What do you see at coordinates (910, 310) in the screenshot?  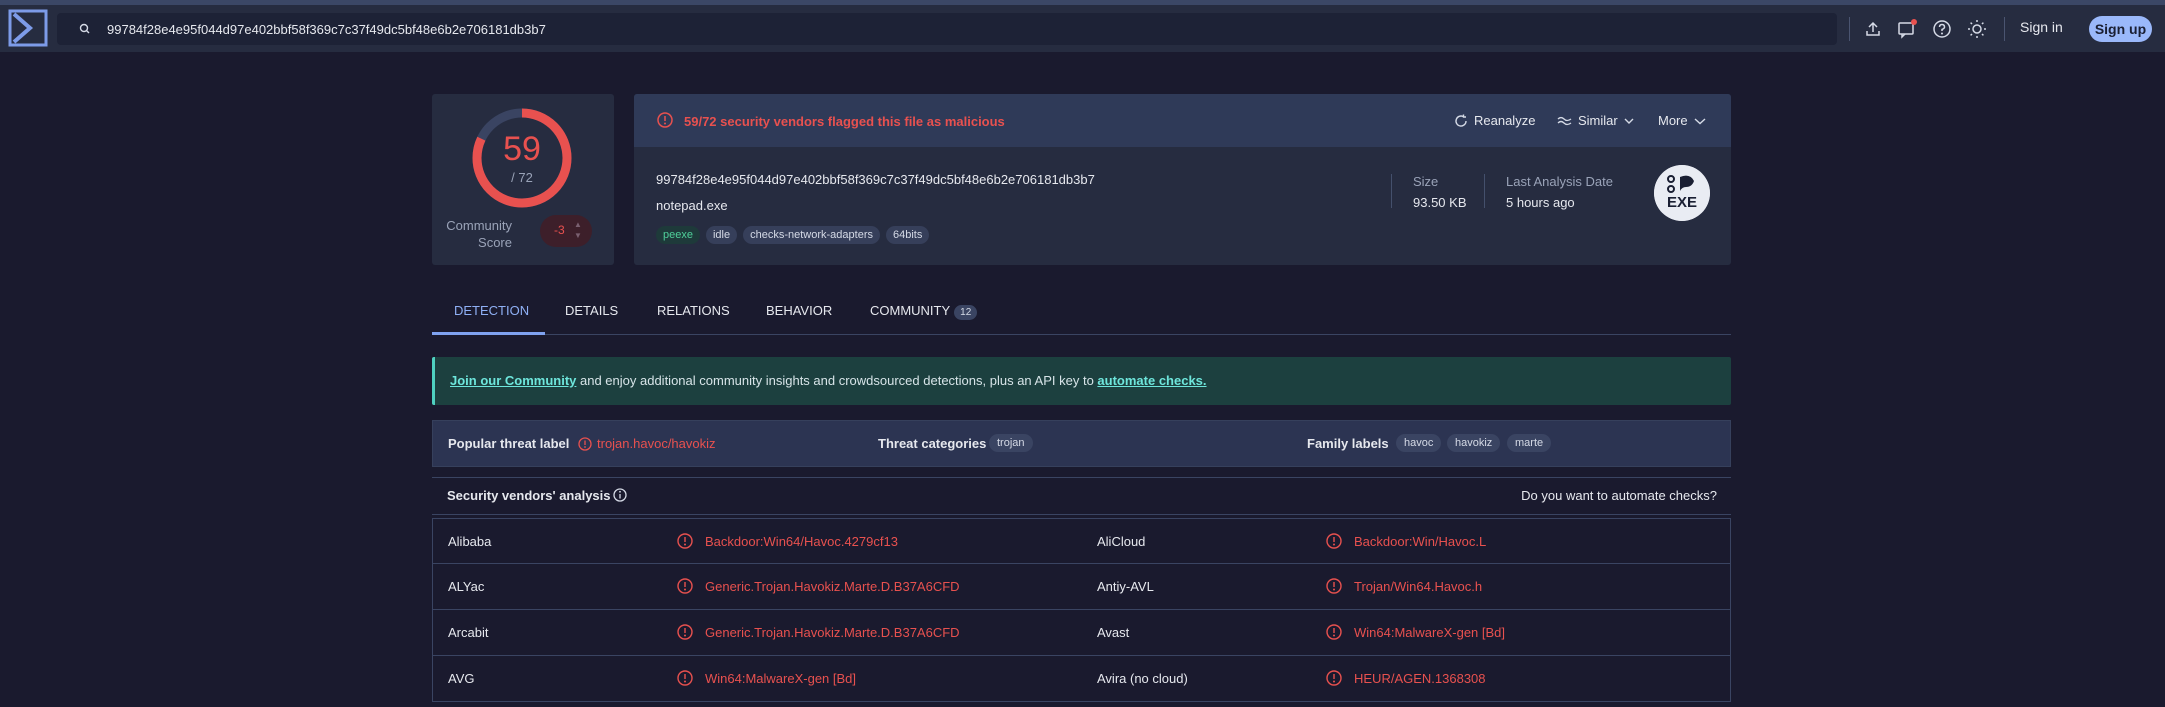 I see `tab-community-label: COMMUNITY` at bounding box center [910, 310].